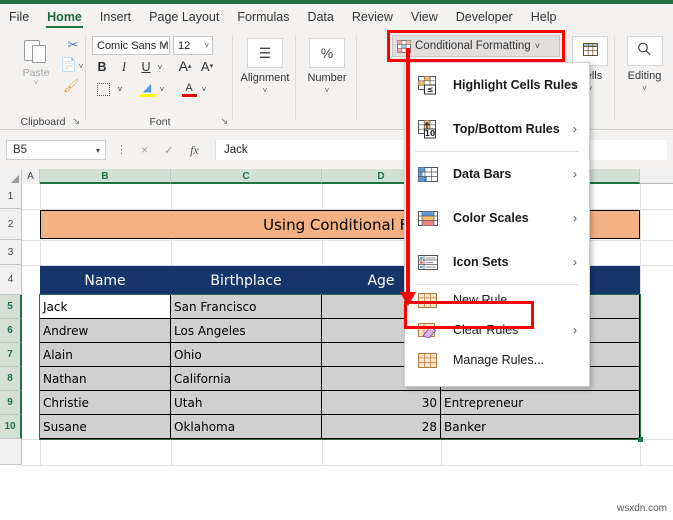  I want to click on table-header-birthplace: Birthplace, so click(246, 280).